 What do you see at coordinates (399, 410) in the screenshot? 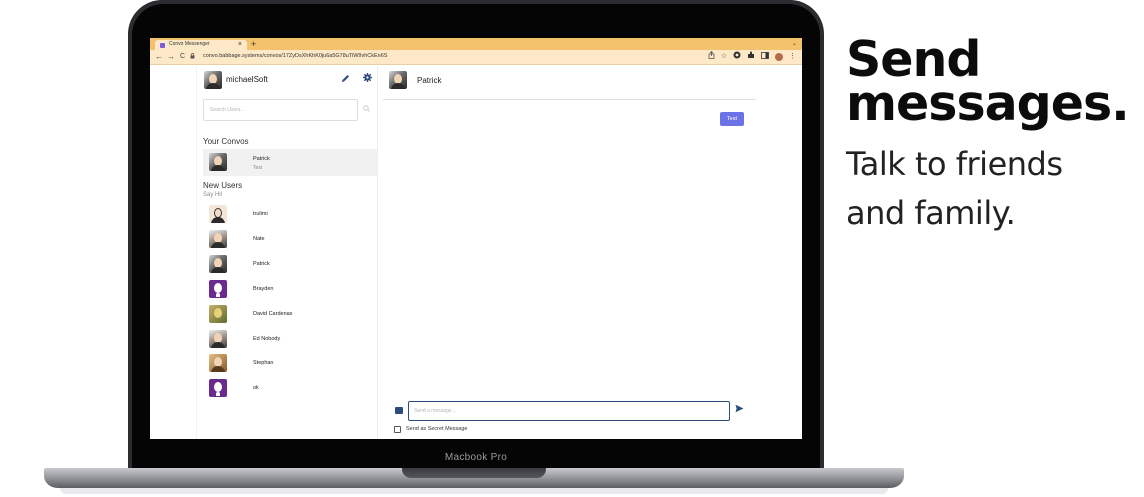
I see `image-attach-icon` at bounding box center [399, 410].